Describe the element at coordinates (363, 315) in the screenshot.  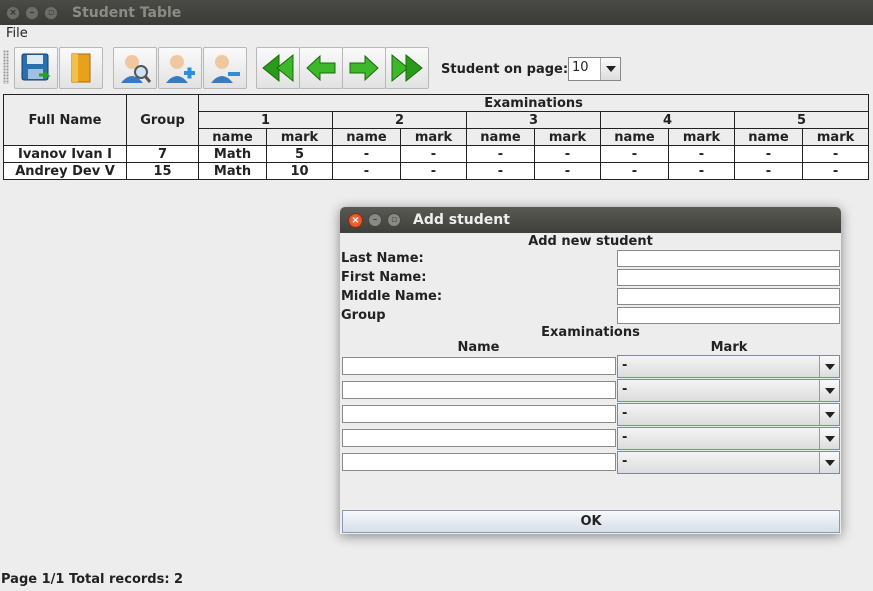
I see `group-label: Group` at that location.